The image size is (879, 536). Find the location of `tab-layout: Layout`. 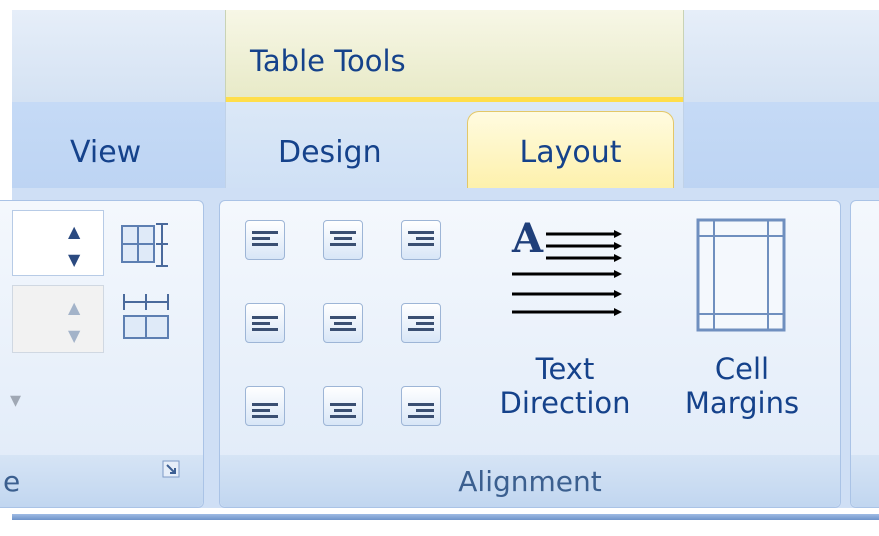

tab-layout: Layout is located at coordinates (570, 152).